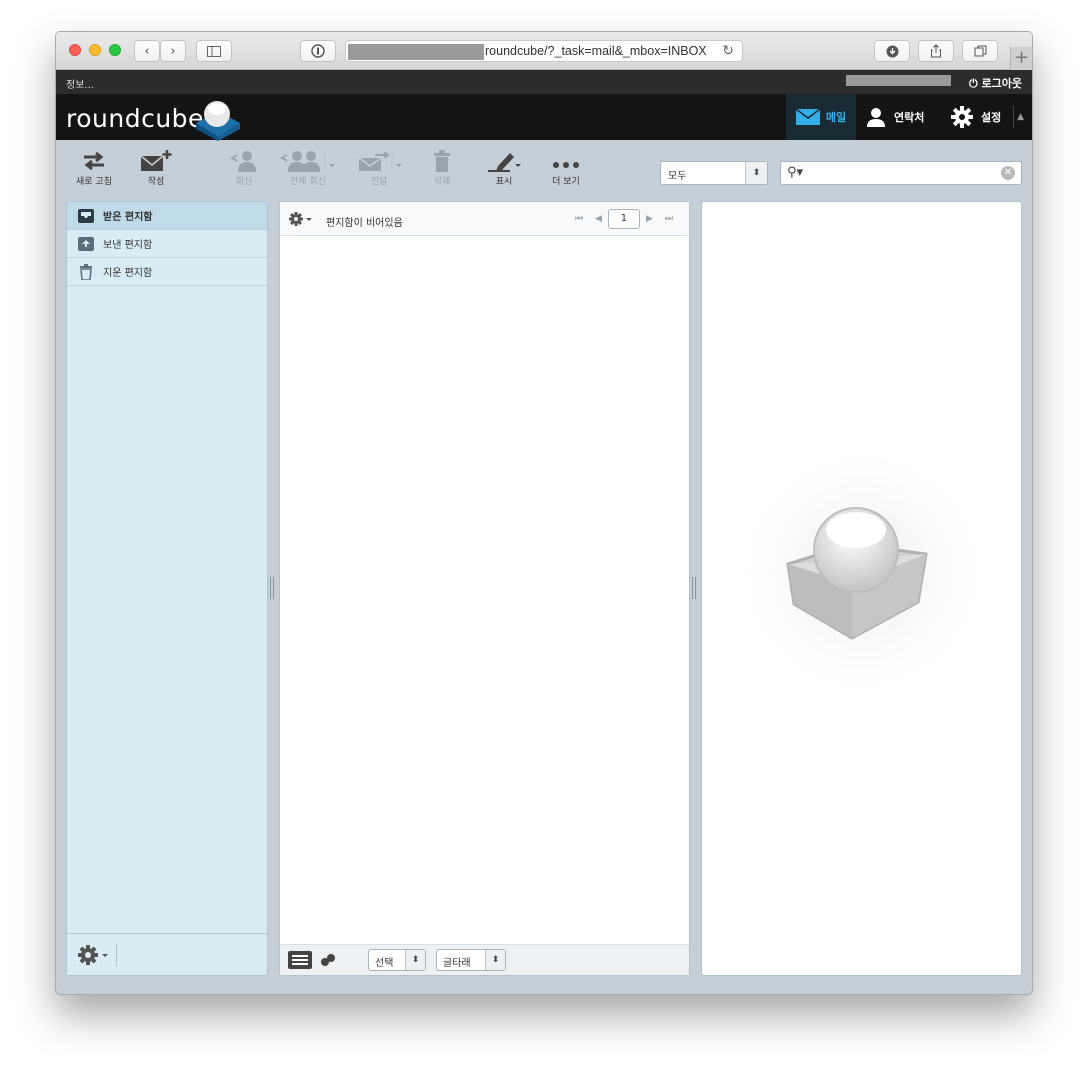  I want to click on threads-dropdown-label: 글타래, so click(457, 963).